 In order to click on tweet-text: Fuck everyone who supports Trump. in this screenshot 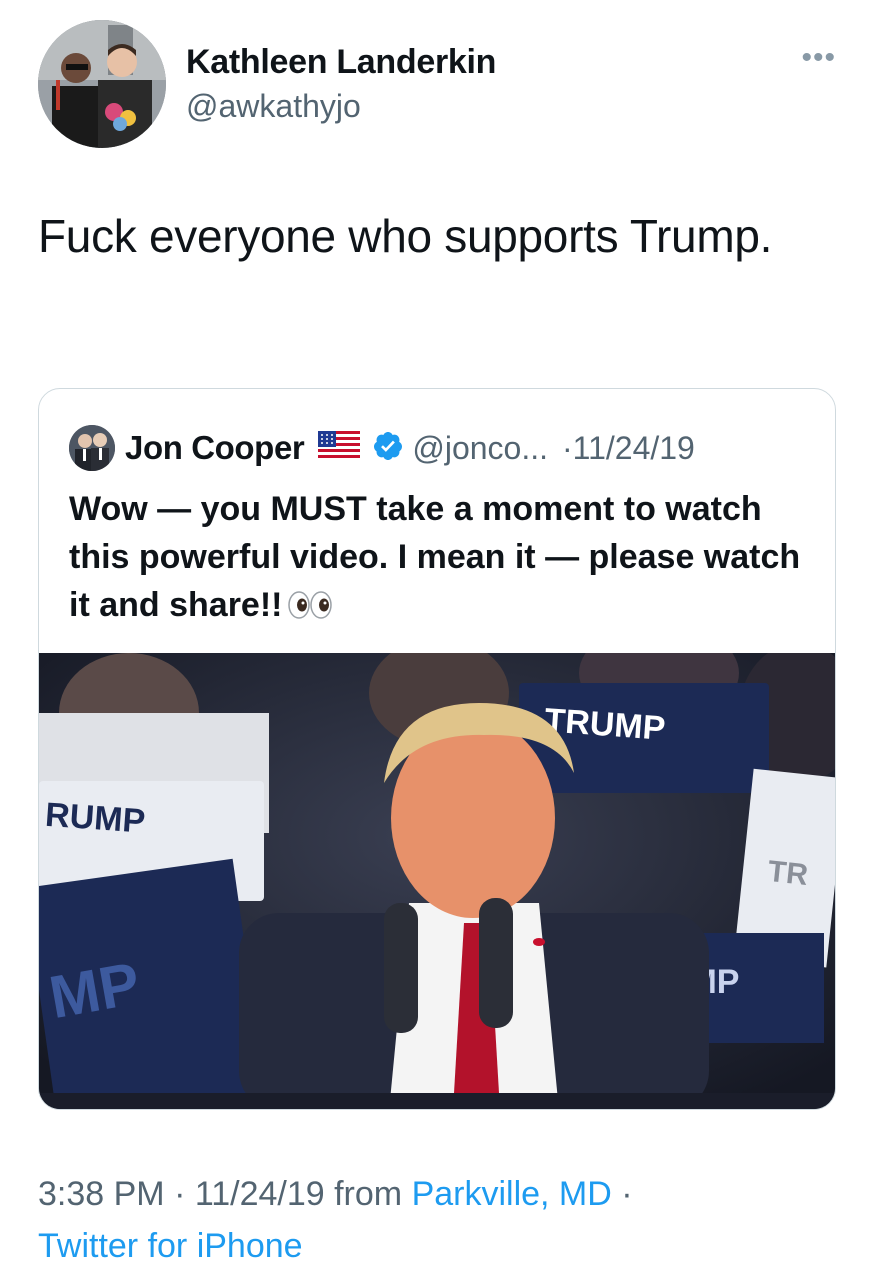, I will do `click(405, 236)`.